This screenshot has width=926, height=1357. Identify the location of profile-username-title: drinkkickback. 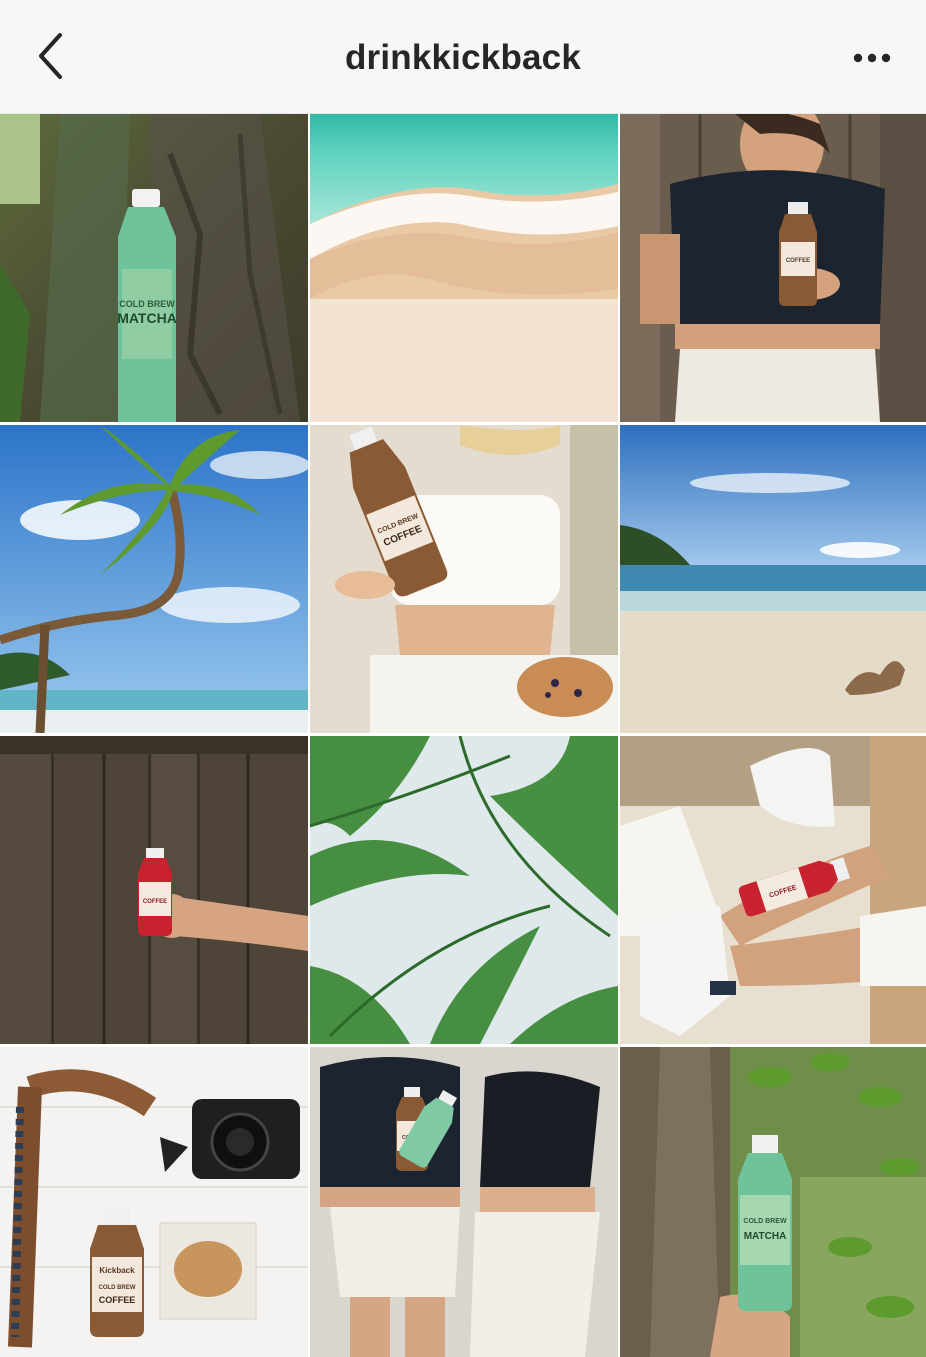
(463, 57).